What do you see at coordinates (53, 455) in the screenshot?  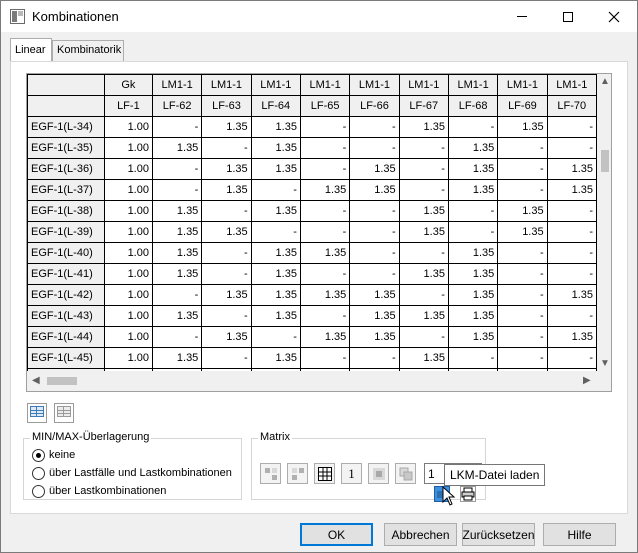 I see `overlay-option-none: keine` at bounding box center [53, 455].